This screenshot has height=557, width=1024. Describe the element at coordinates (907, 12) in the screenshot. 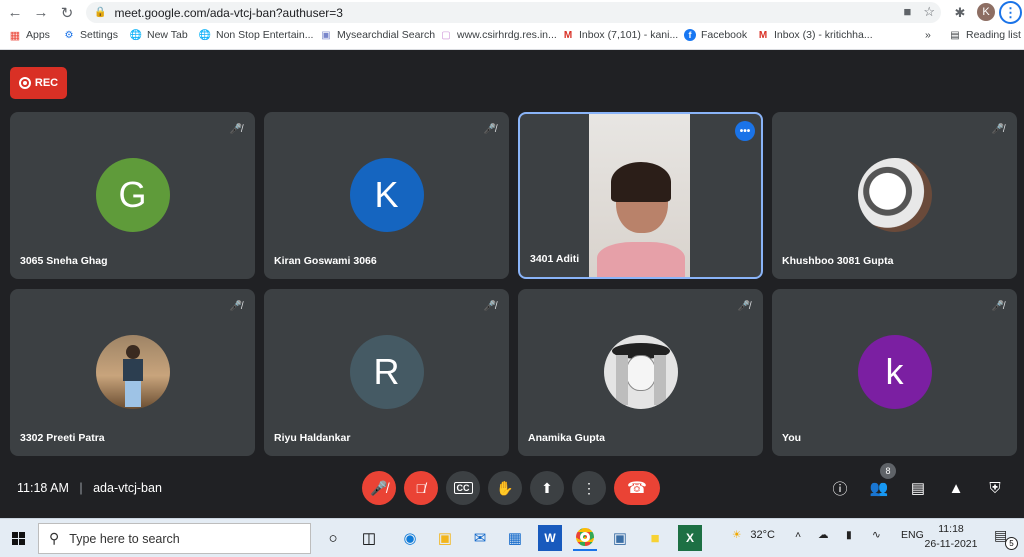

I see `camera-in-use-icon: ■` at that location.